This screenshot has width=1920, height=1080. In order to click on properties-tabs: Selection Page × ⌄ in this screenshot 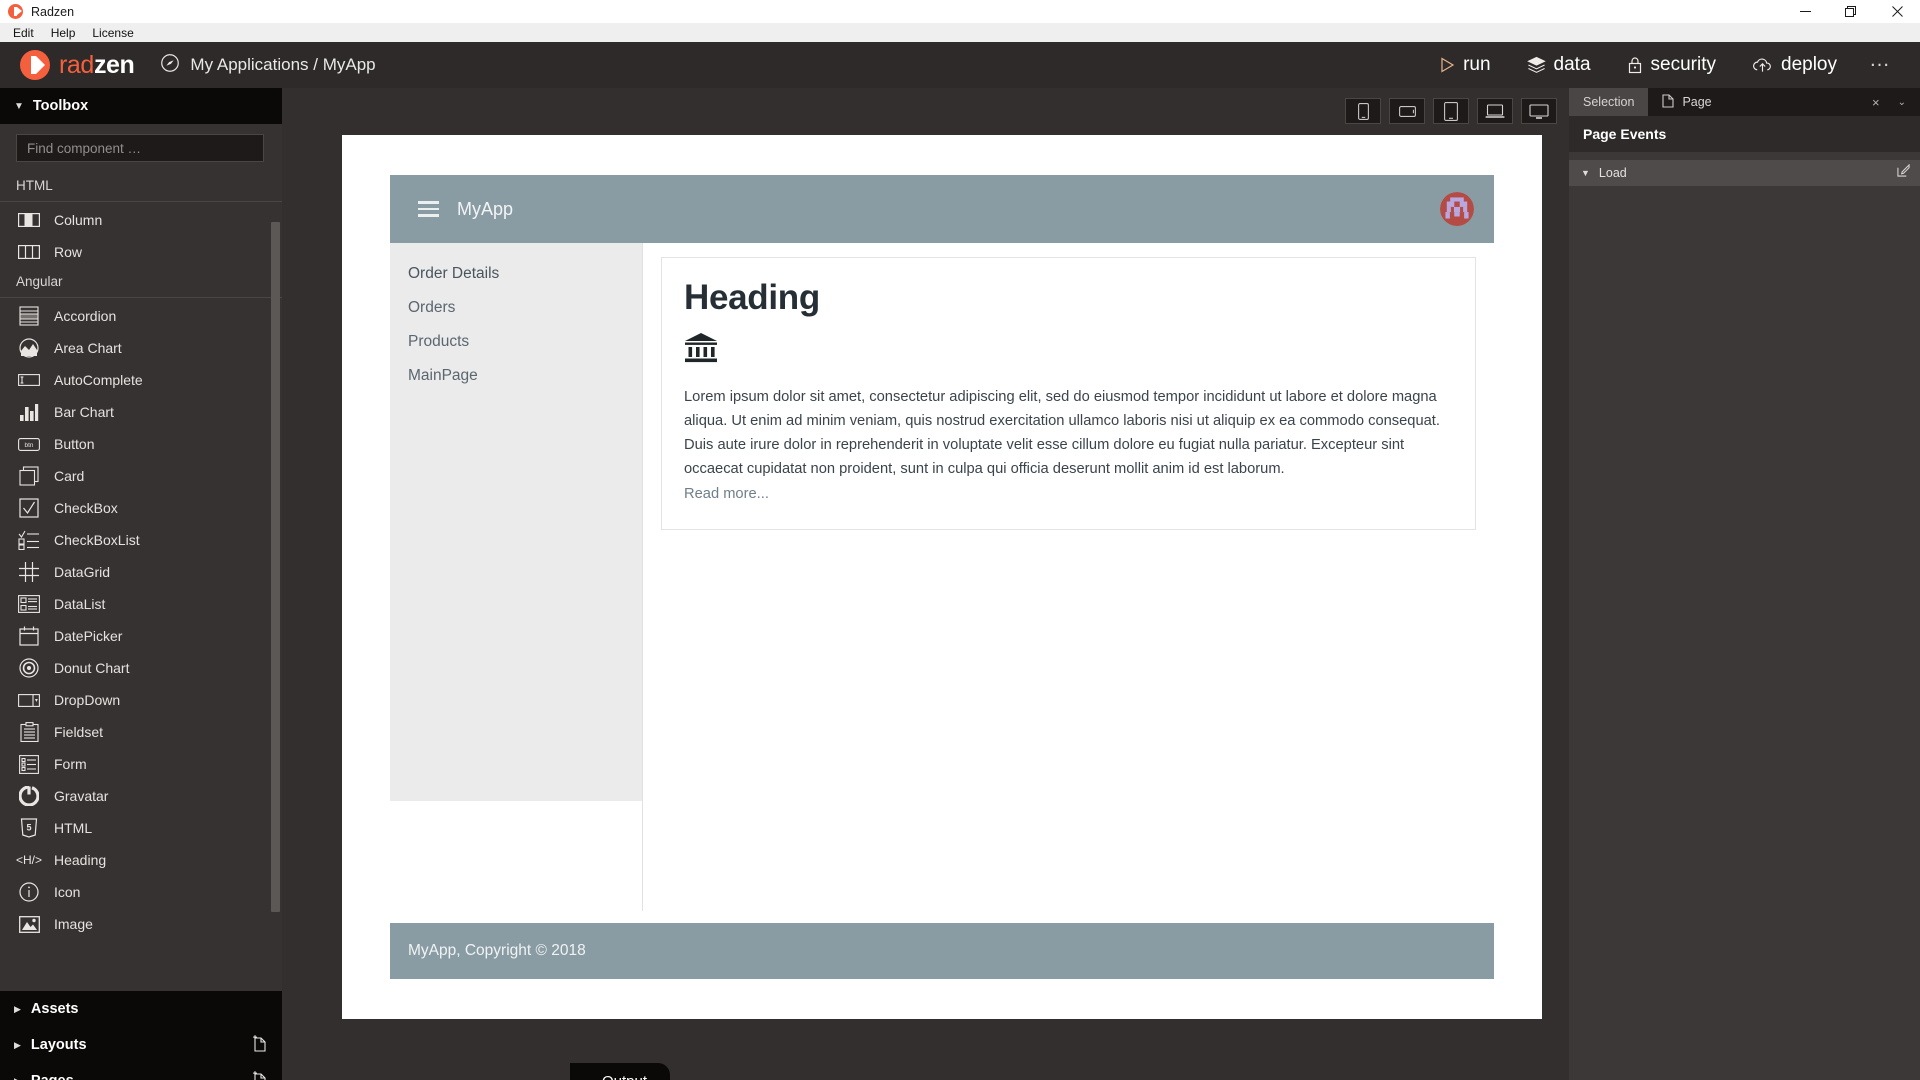, I will do `click(1744, 102)`.